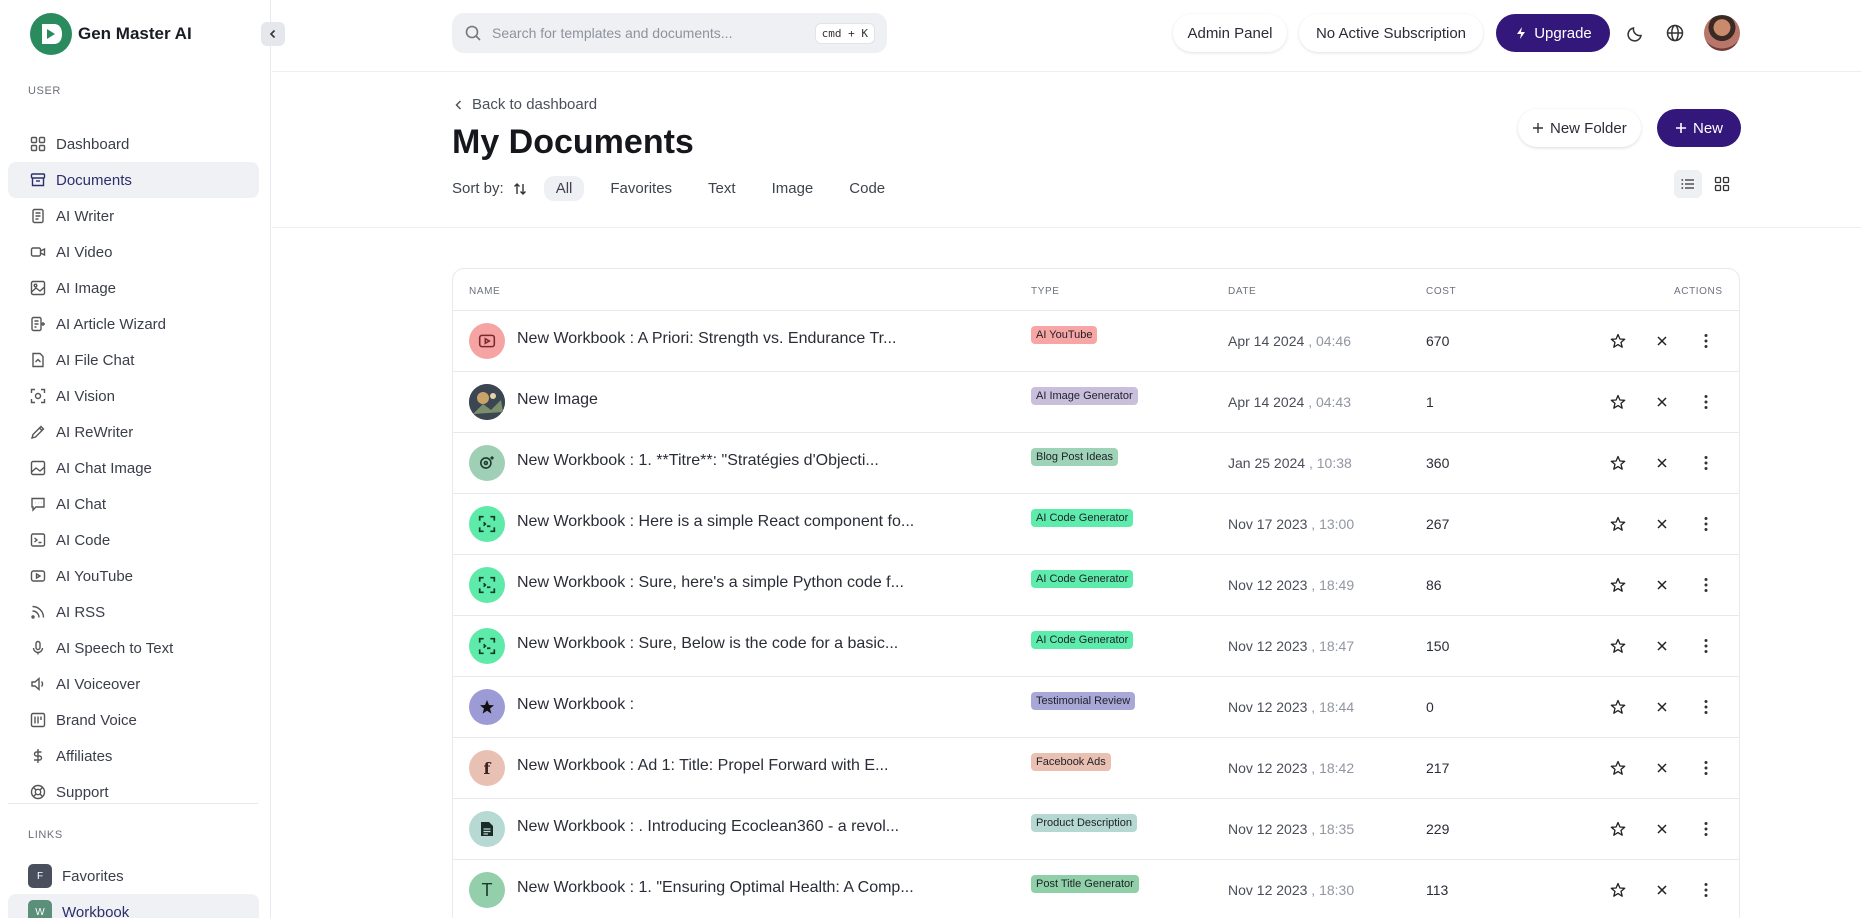 The width and height of the screenshot is (1861, 918). What do you see at coordinates (133, 576) in the screenshot?
I see `sidebar-item-ai-youtube: AI YouTube` at bounding box center [133, 576].